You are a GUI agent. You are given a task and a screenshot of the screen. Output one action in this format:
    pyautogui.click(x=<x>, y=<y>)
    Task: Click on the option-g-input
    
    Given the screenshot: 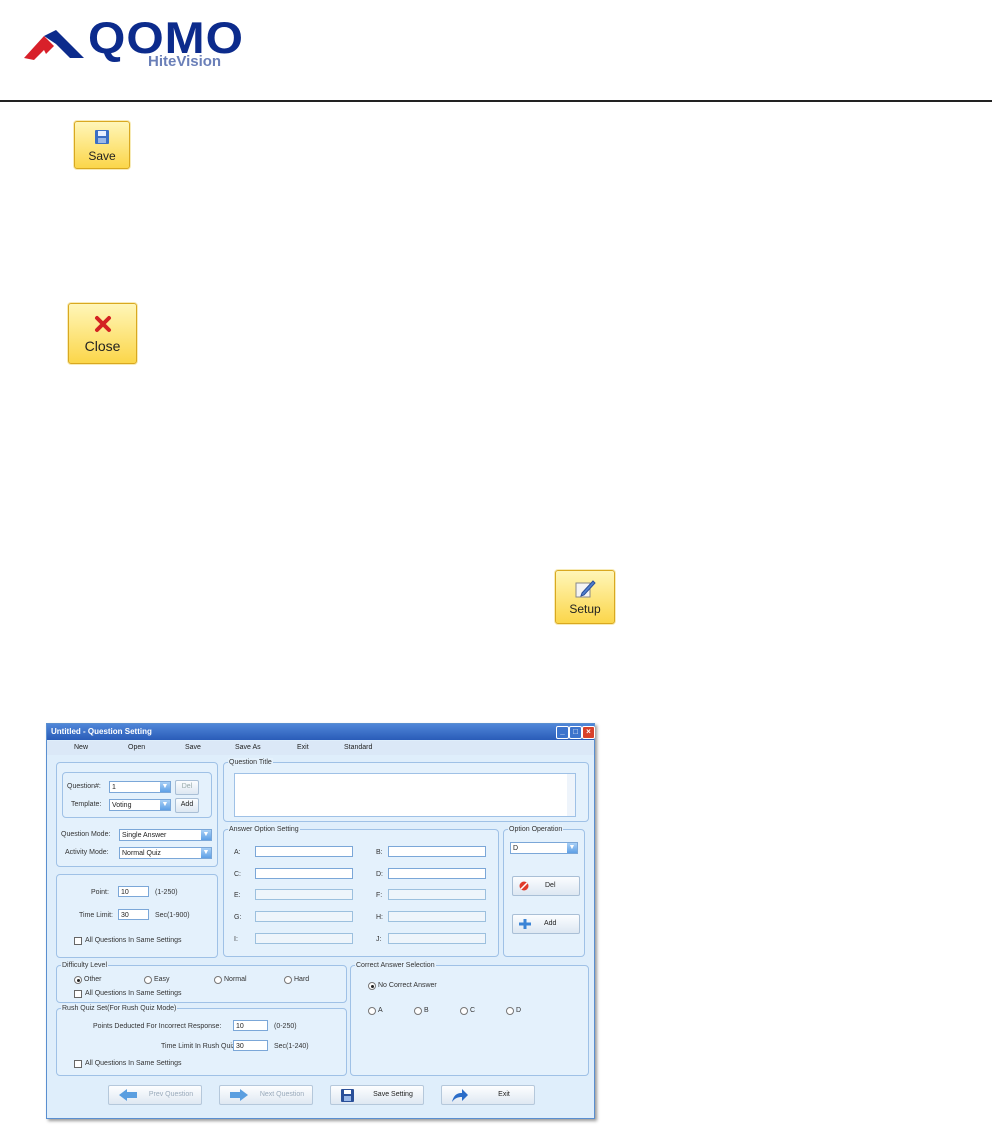 What is the action you would take?
    pyautogui.click(x=304, y=916)
    